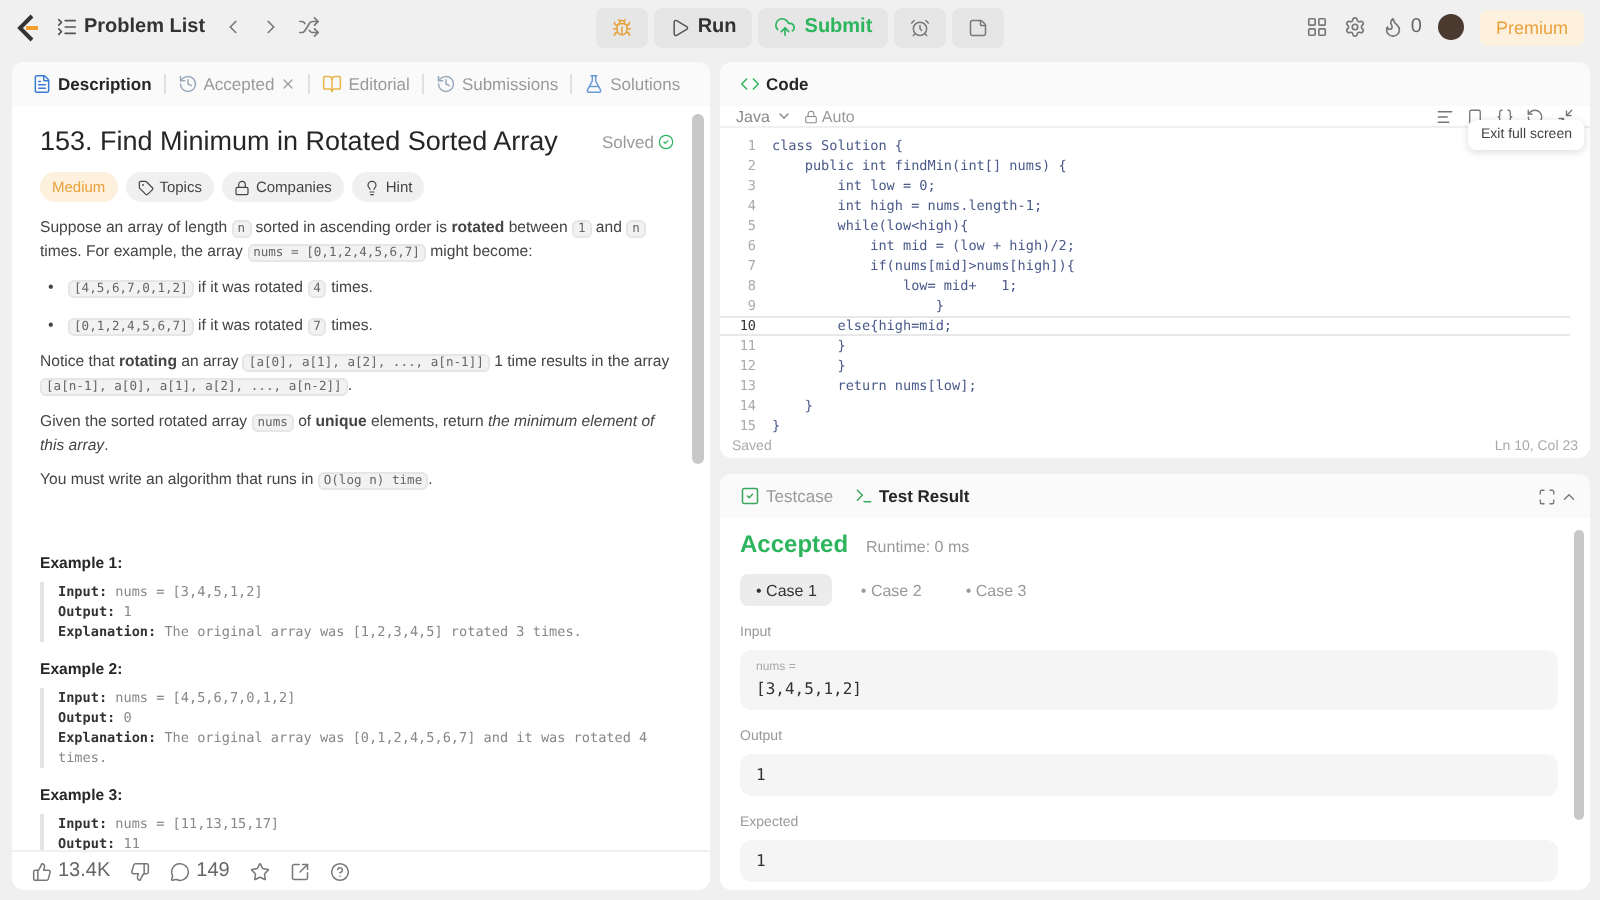 The height and width of the screenshot is (900, 1600). I want to click on streak-counter: 0, so click(1402, 27).